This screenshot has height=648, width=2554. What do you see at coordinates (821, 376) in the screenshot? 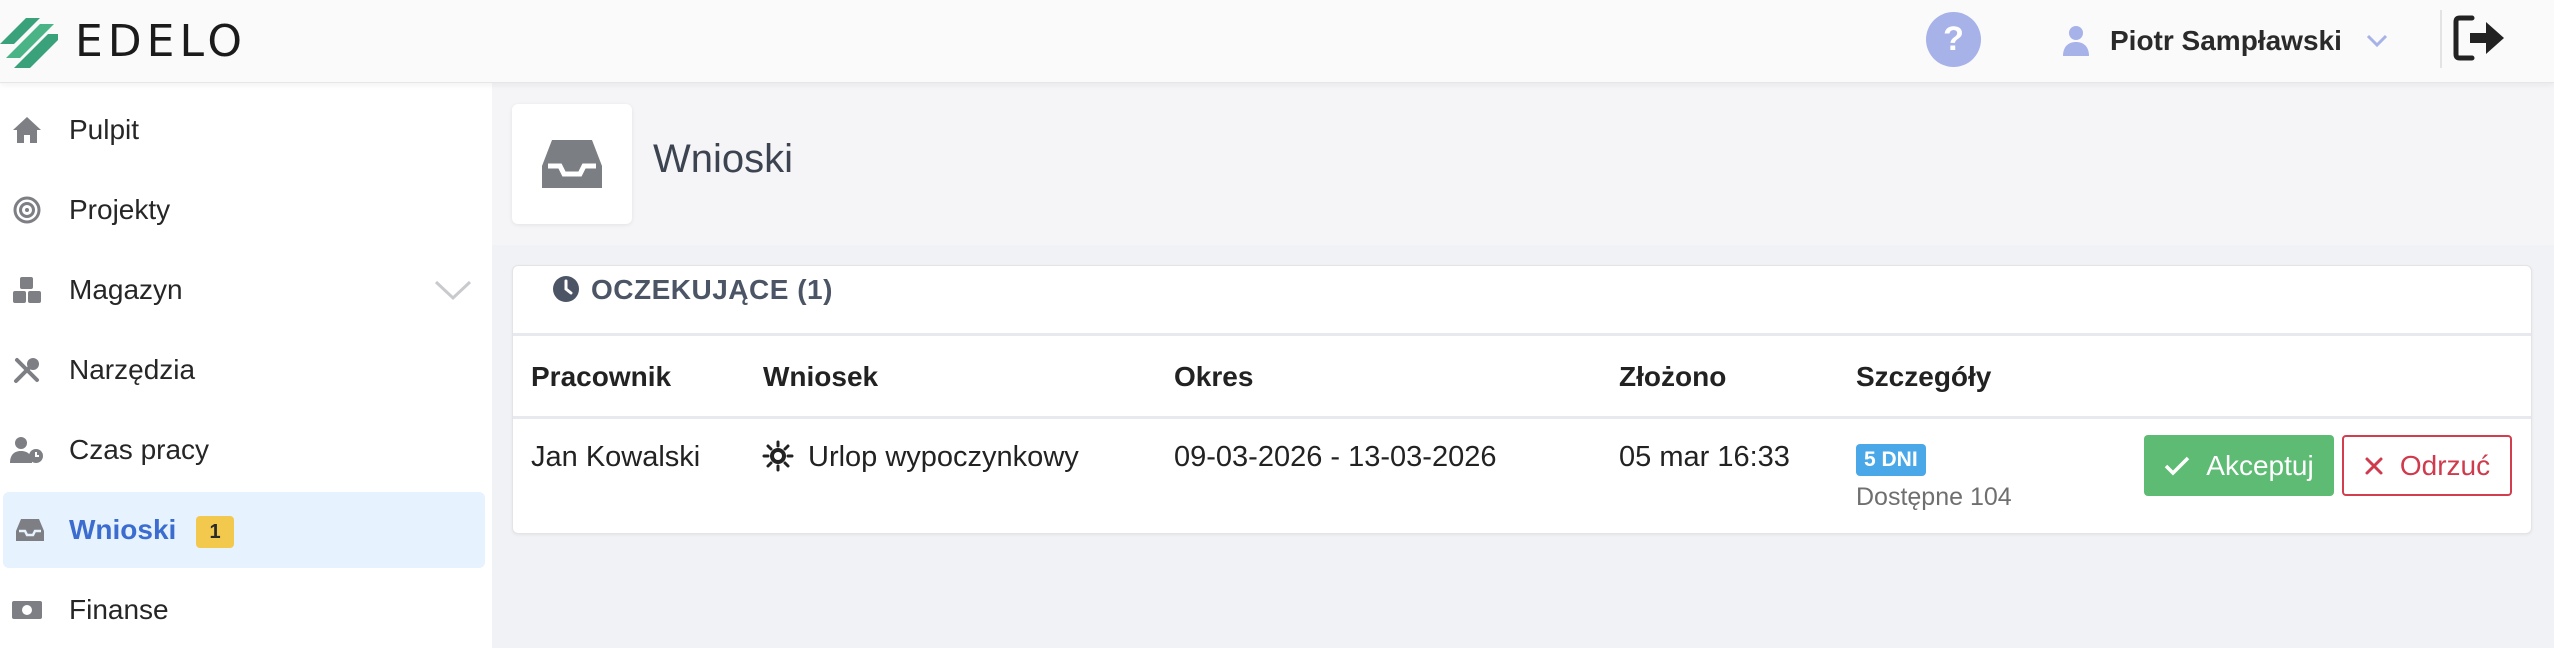
I see `column-header: Wniosek` at bounding box center [821, 376].